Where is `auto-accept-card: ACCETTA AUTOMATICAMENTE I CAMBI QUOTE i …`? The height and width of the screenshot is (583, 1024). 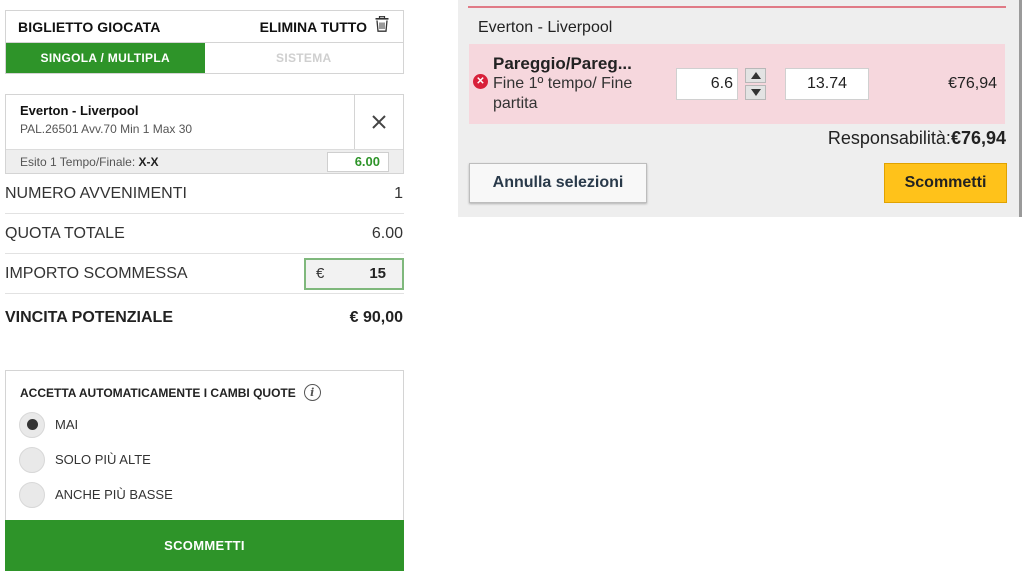
auto-accept-card: ACCETTA AUTOMATICAMENTE I CAMBI QUOTE i … is located at coordinates (204, 470).